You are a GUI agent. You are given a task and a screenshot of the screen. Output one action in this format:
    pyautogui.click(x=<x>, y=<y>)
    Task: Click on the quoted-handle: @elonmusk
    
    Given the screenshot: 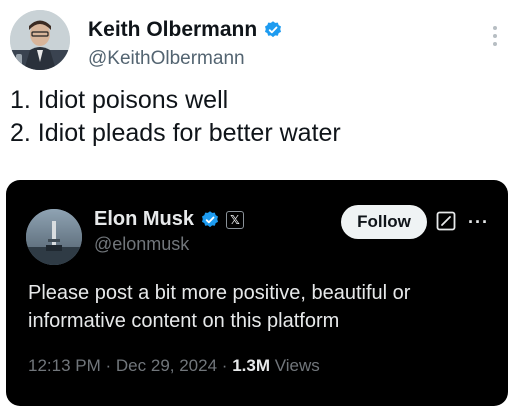 What is the action you would take?
    pyautogui.click(x=141, y=244)
    